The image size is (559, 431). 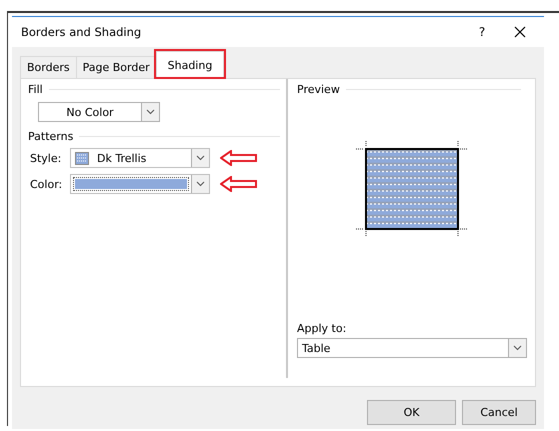 What do you see at coordinates (190, 64) in the screenshot?
I see `tab: Shading` at bounding box center [190, 64].